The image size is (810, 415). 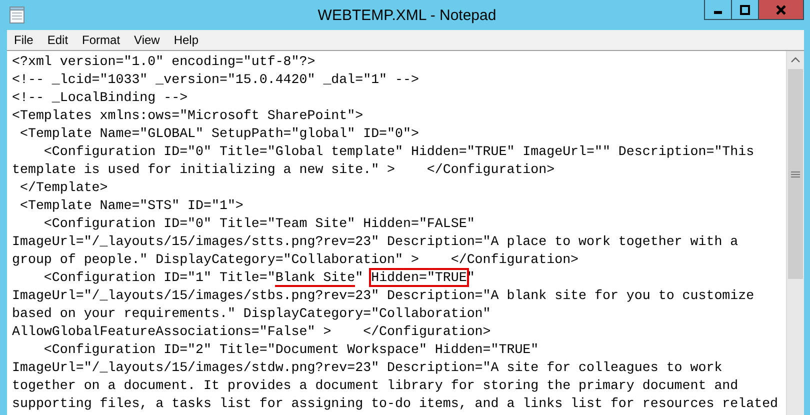 I want to click on boxed-text: Hidden="TRUE, so click(x=419, y=277).